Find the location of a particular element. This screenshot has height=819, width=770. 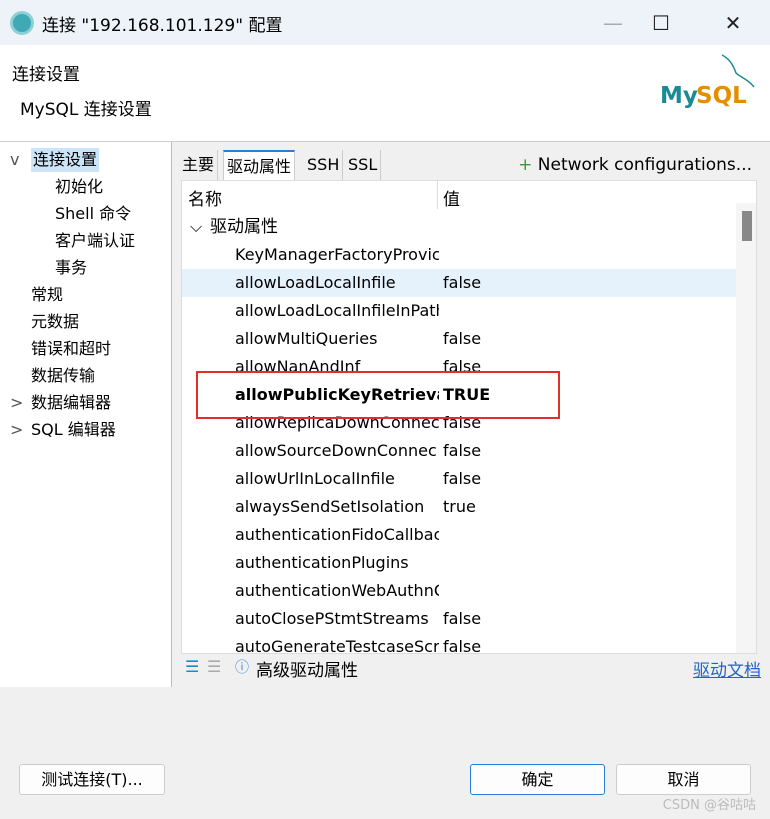

svg-text: SQL is located at coordinates (721, 96).